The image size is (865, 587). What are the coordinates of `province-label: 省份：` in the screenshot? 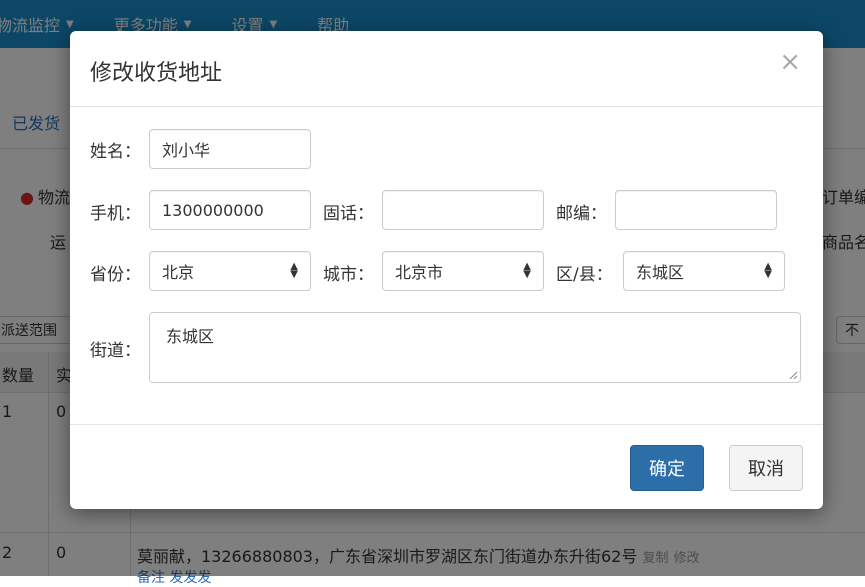 It's located at (115, 275).